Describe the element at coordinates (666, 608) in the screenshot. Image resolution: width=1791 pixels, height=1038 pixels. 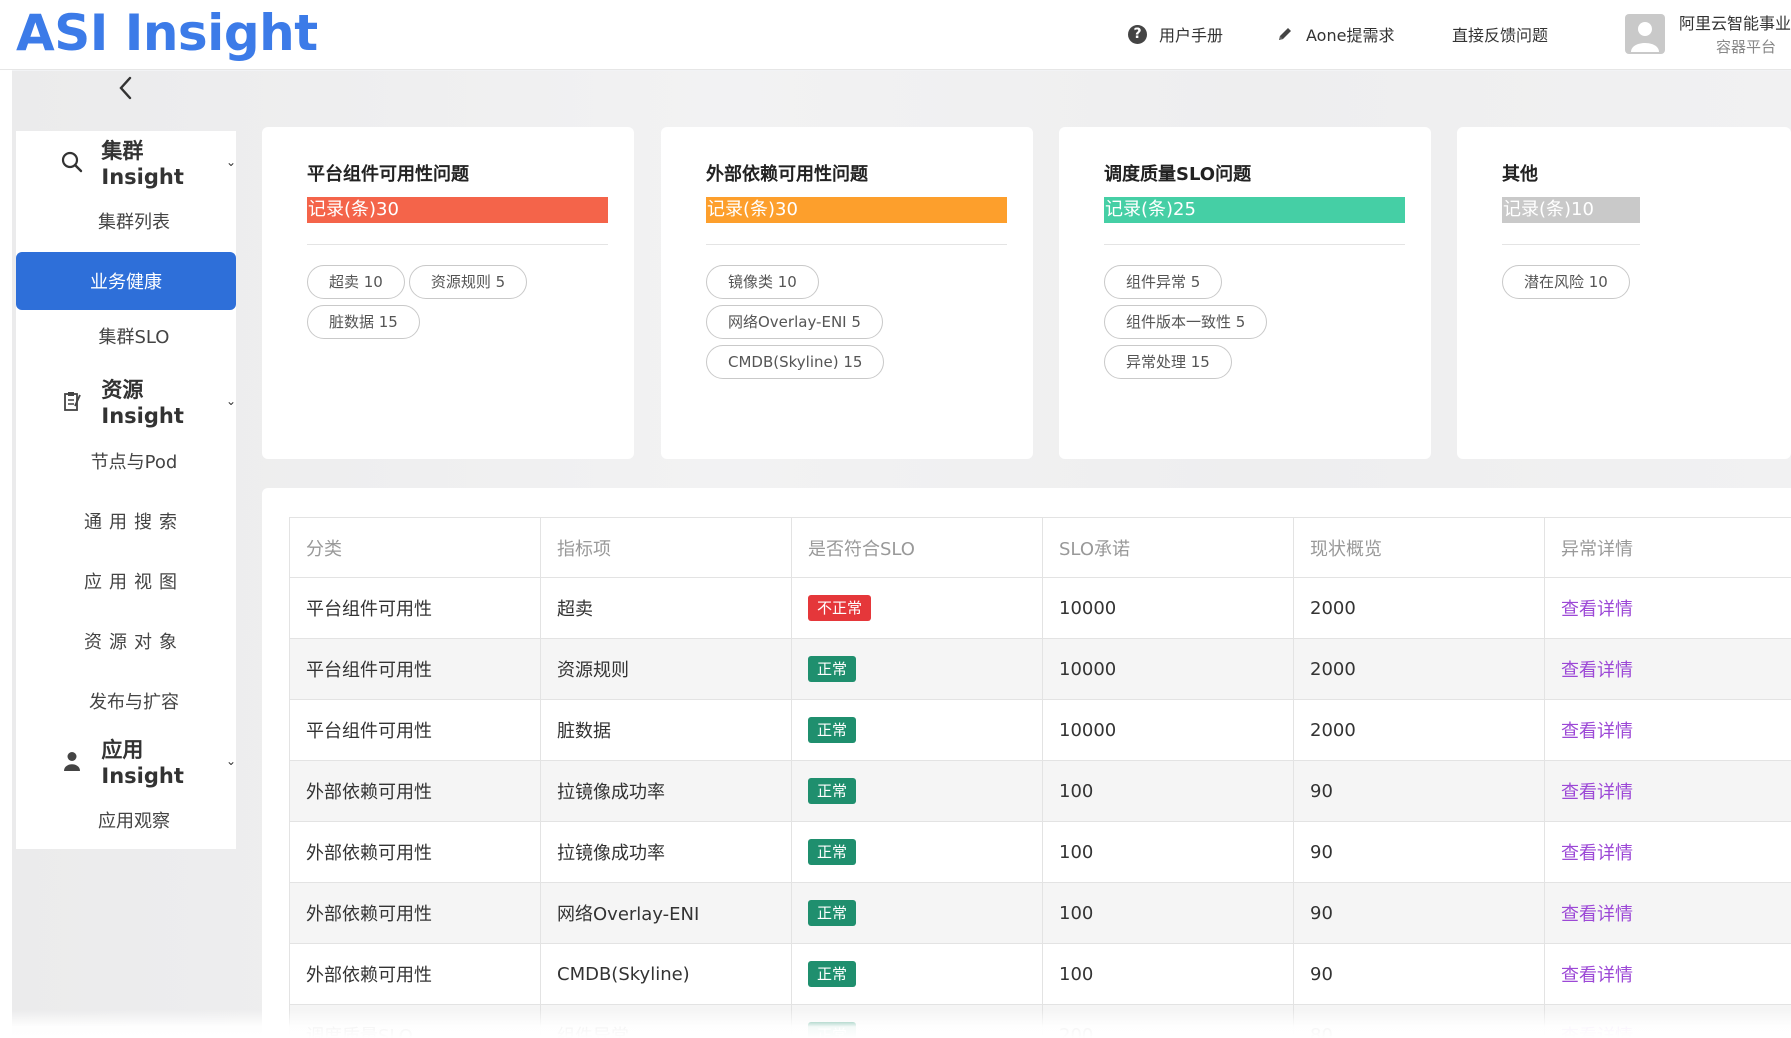
I see `metric-cell: 超卖` at that location.